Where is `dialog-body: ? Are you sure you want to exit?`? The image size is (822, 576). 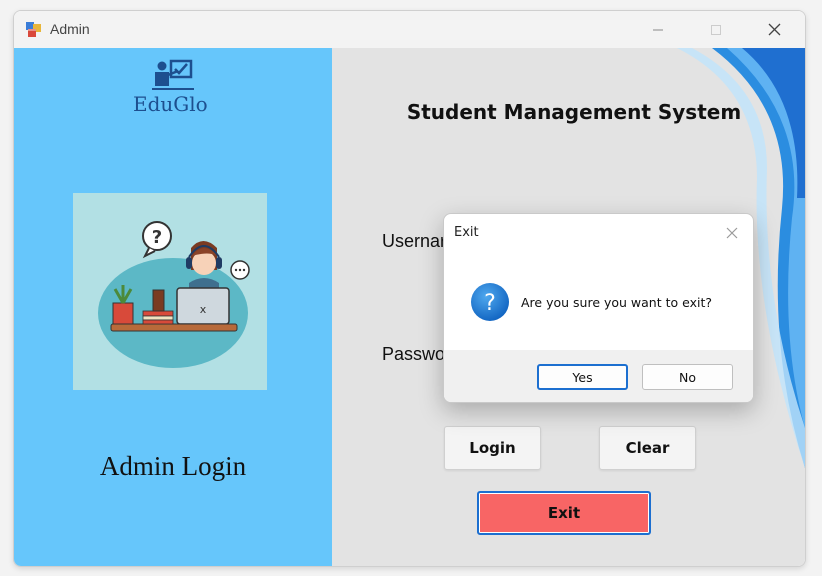
dialog-body: ? Are you sure you want to exit? is located at coordinates (598, 301).